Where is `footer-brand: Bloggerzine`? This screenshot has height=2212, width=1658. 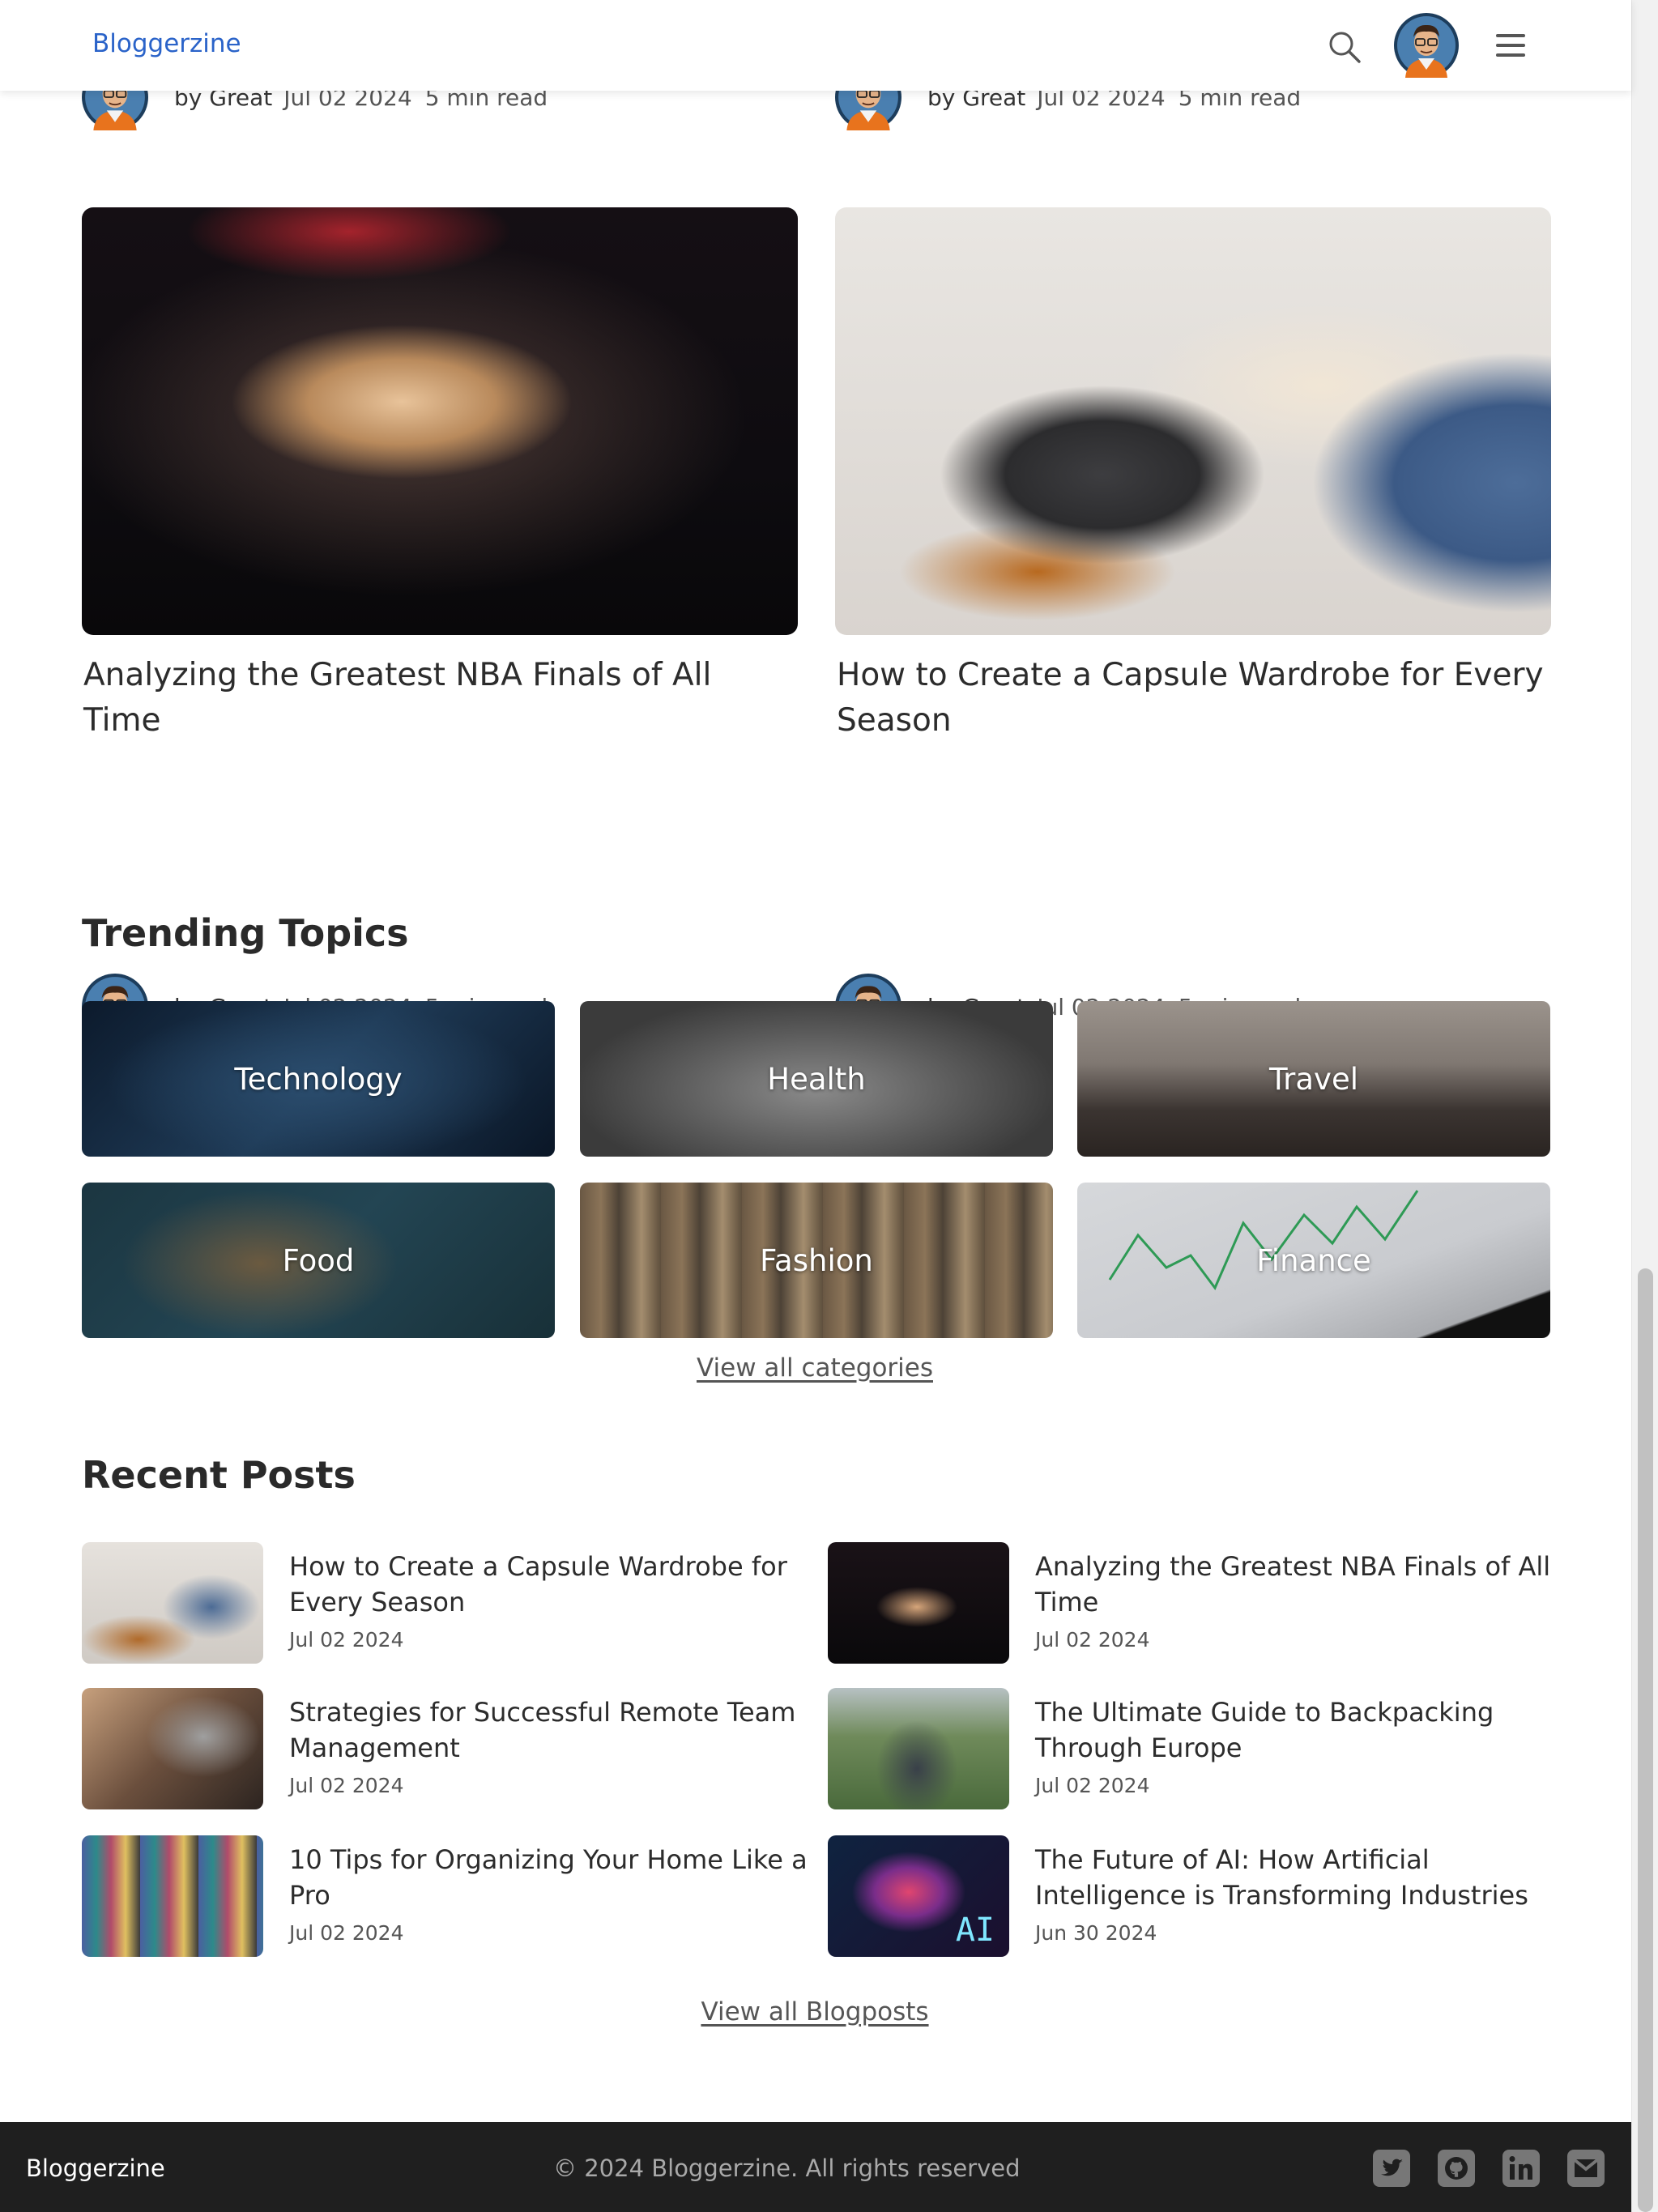 footer-brand: Bloggerzine is located at coordinates (95, 2168).